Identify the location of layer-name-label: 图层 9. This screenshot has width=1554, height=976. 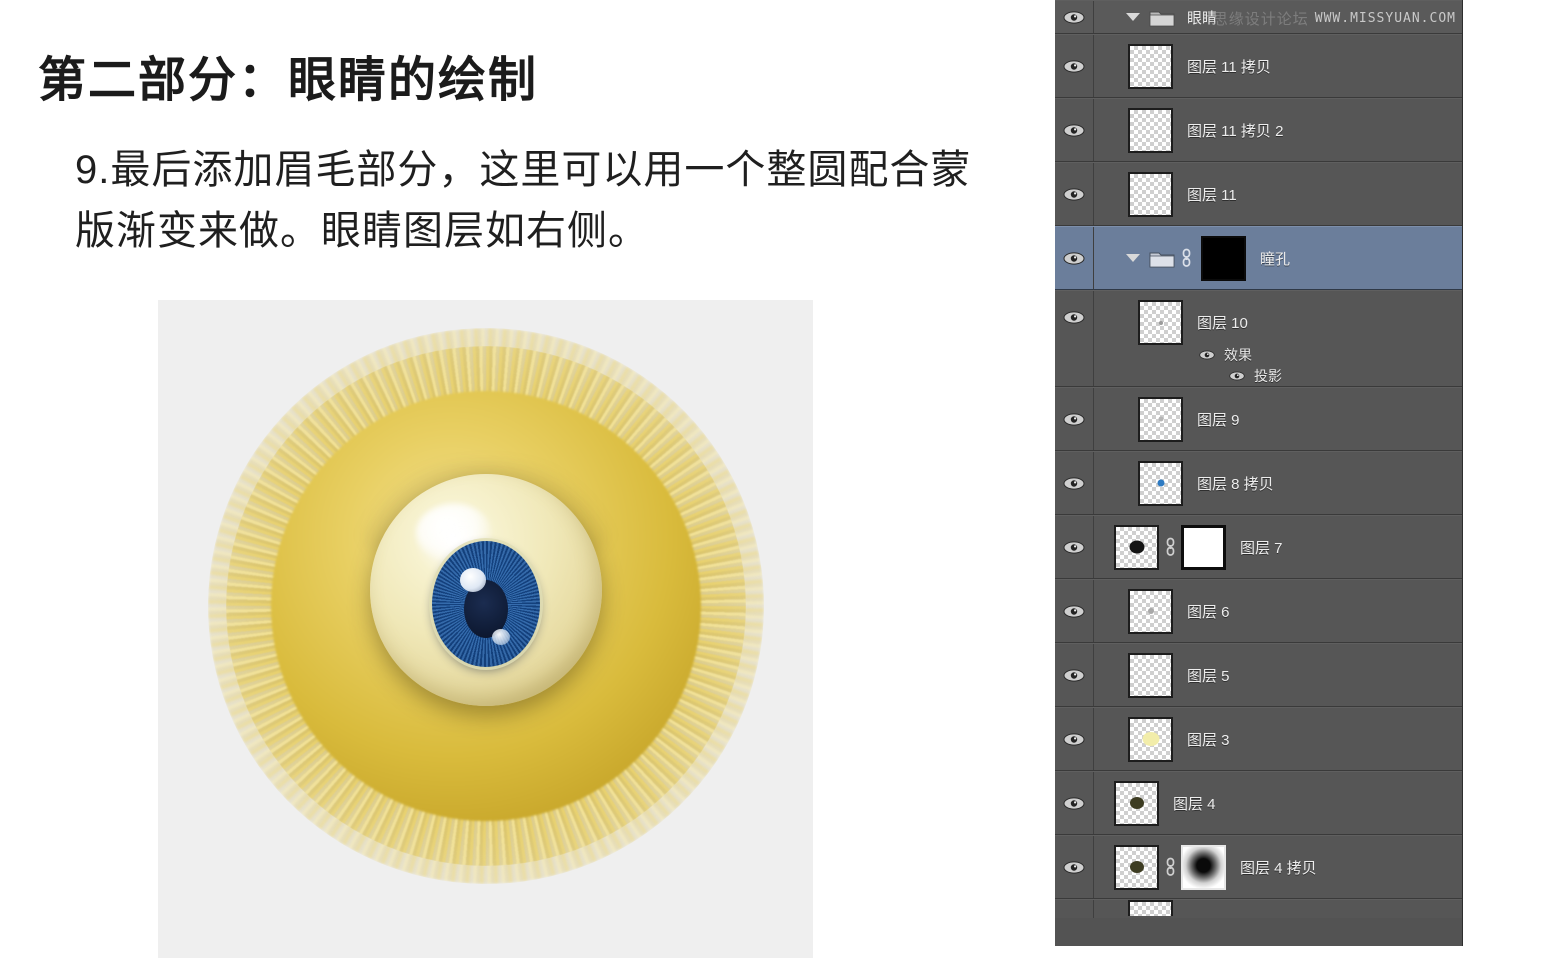
(1218, 420).